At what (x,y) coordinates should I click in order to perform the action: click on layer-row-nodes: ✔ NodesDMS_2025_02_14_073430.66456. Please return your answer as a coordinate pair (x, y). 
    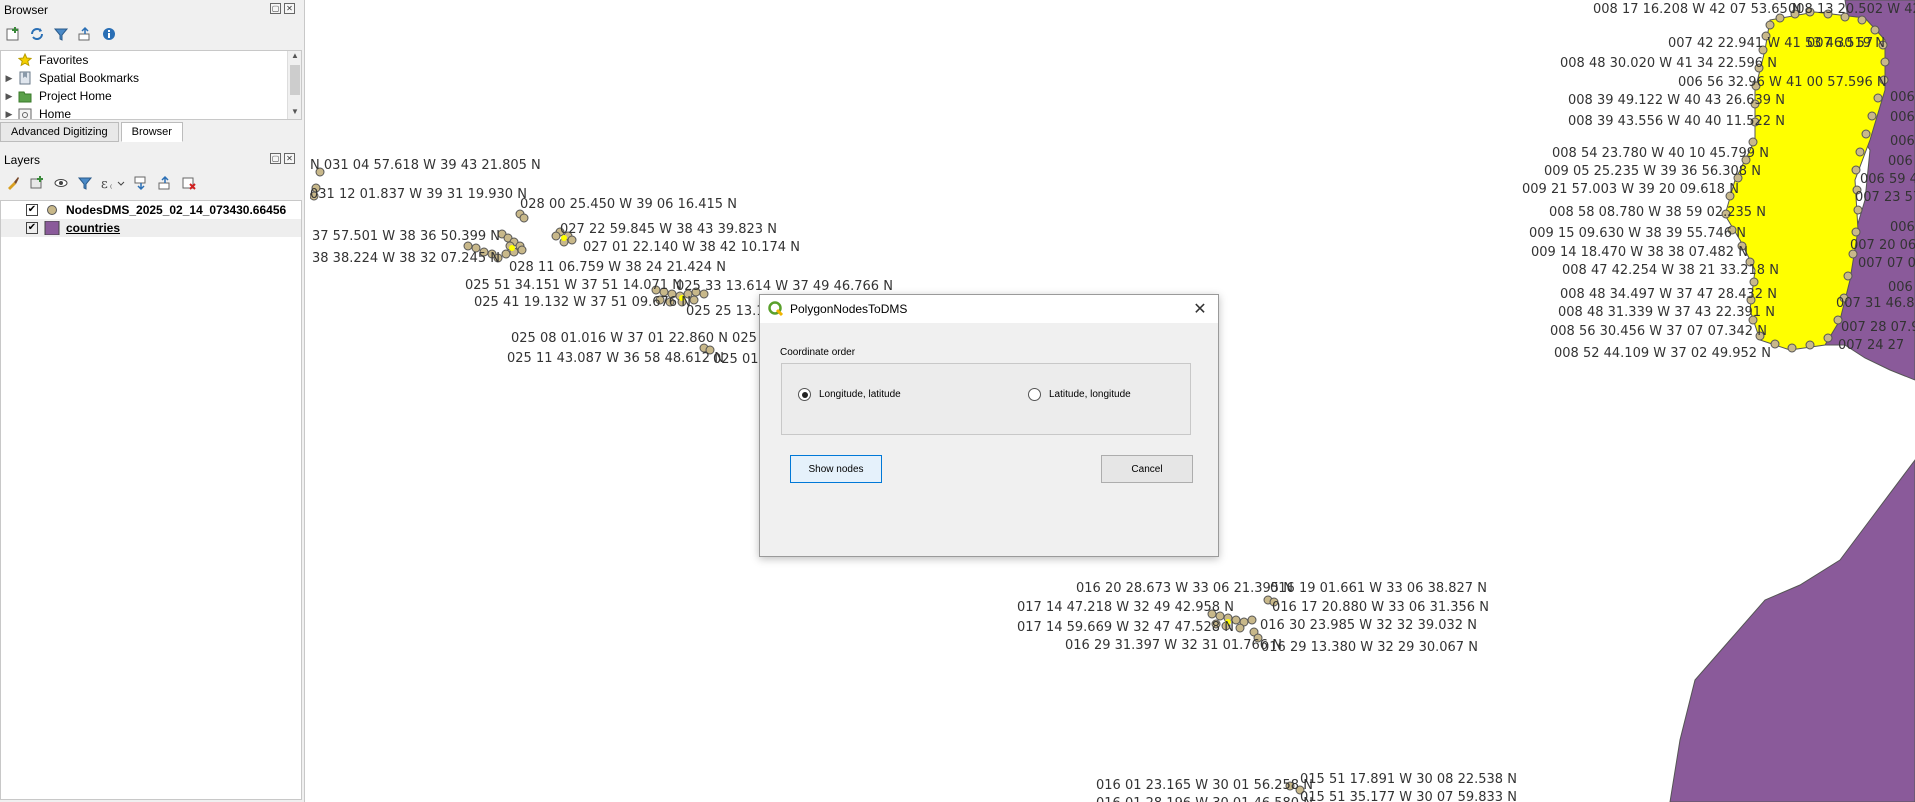
    Looking at the image, I should click on (151, 210).